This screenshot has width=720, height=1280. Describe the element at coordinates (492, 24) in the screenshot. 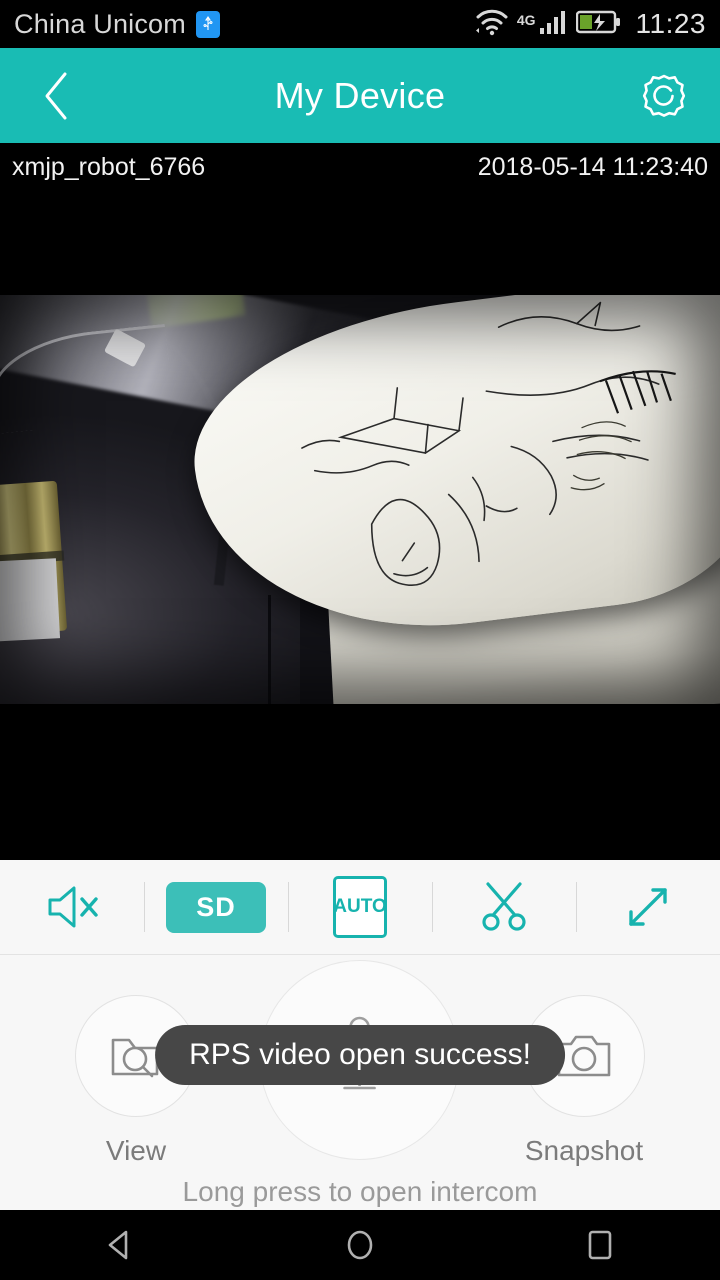

I see `wifi-icon` at that location.